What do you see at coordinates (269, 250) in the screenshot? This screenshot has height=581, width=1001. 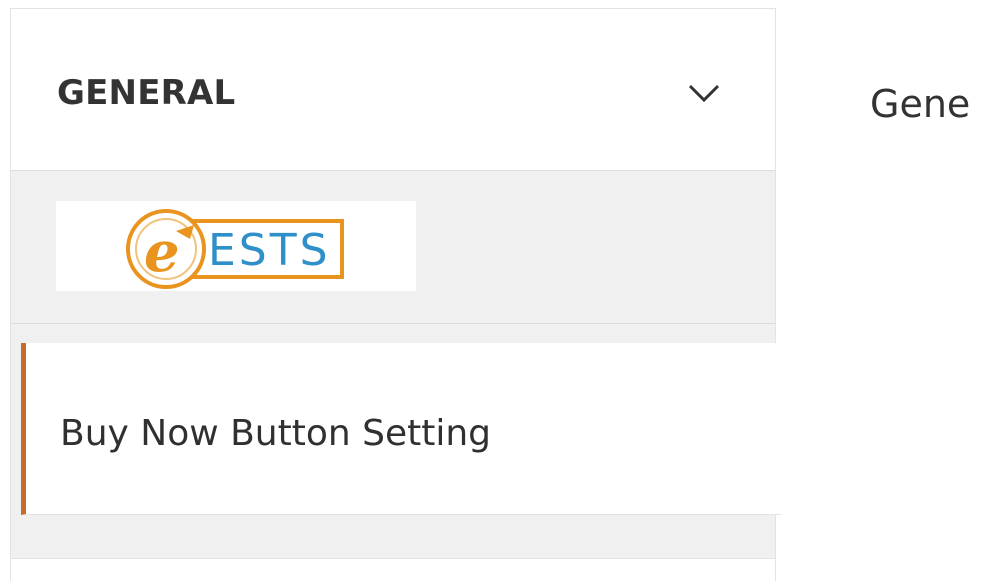 I see `vendor-logo-text: ESTS` at bounding box center [269, 250].